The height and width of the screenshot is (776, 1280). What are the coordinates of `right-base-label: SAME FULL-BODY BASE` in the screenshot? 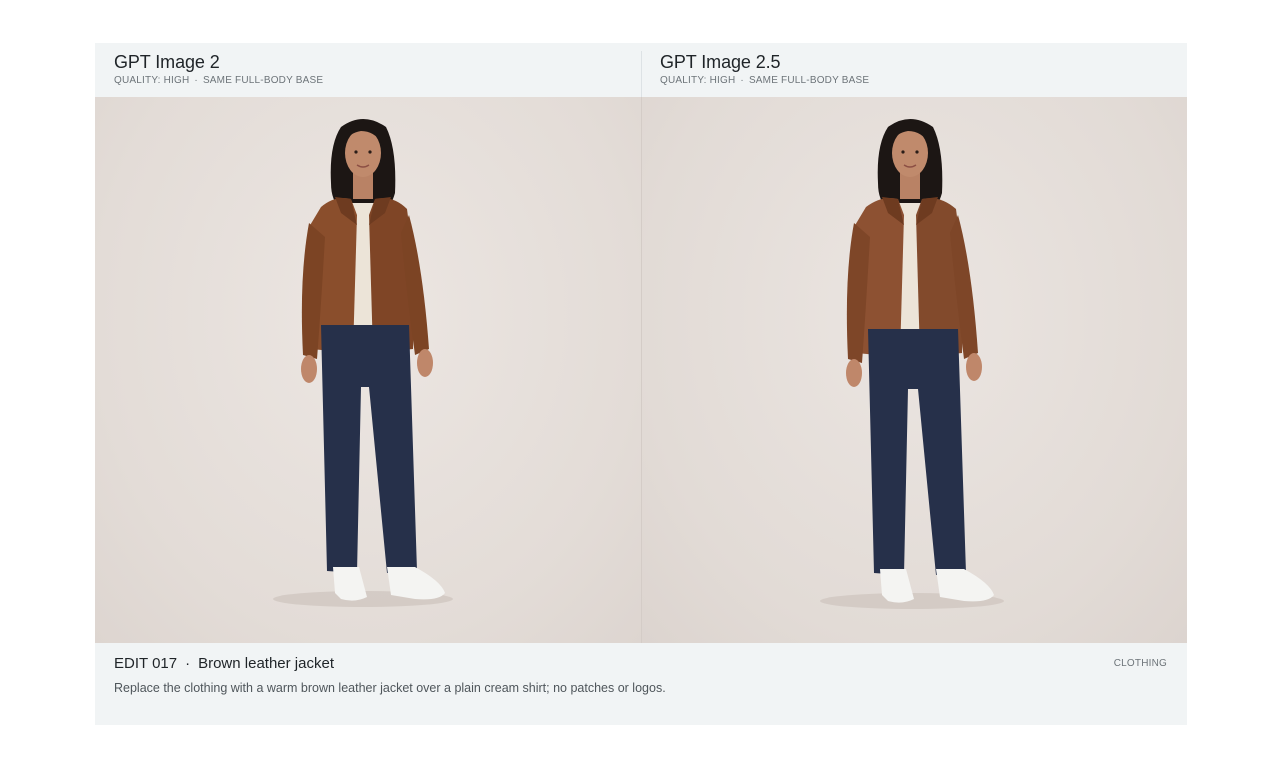 It's located at (809, 80).